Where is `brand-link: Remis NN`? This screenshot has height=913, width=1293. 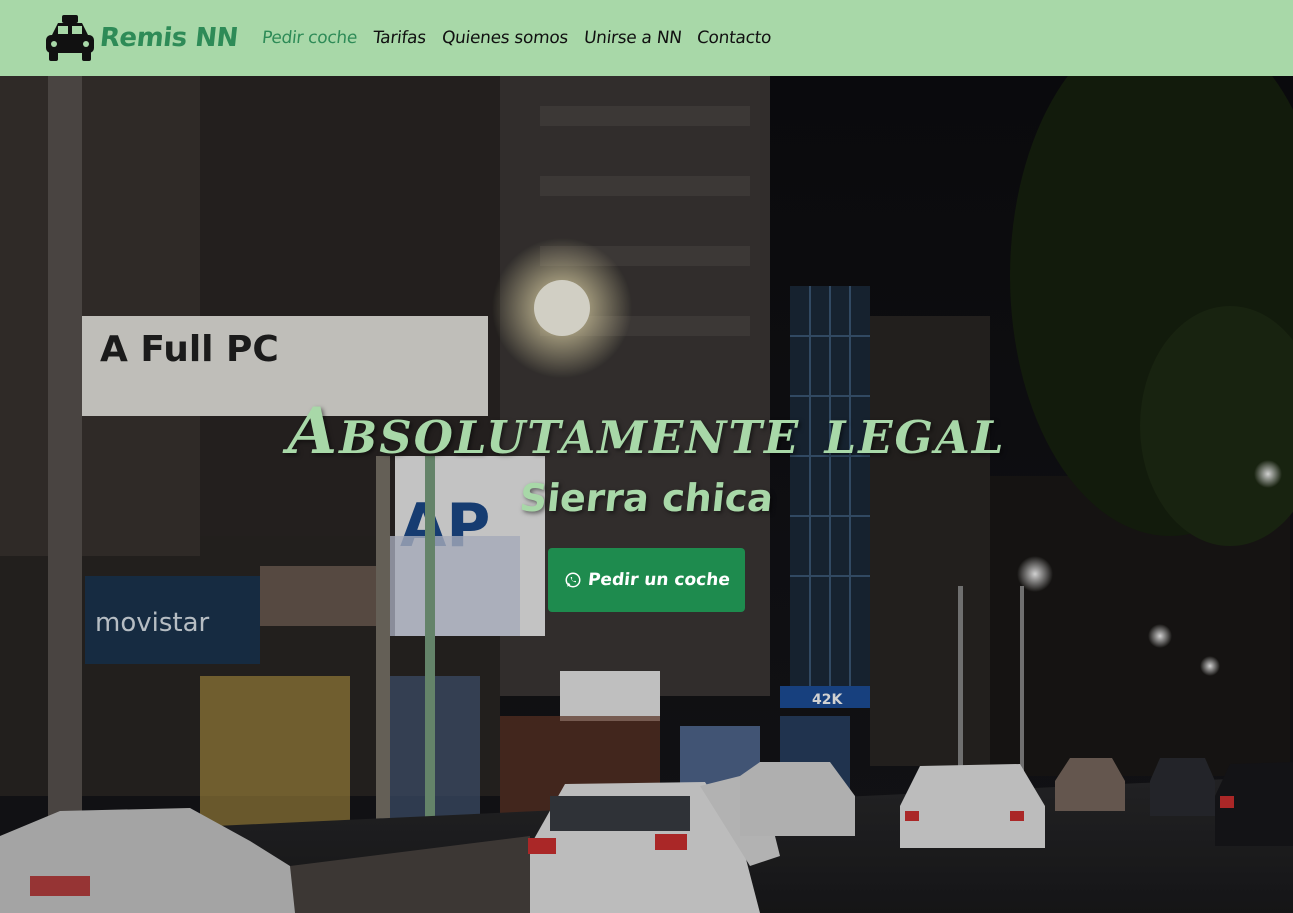 brand-link: Remis NN is located at coordinates (142, 38).